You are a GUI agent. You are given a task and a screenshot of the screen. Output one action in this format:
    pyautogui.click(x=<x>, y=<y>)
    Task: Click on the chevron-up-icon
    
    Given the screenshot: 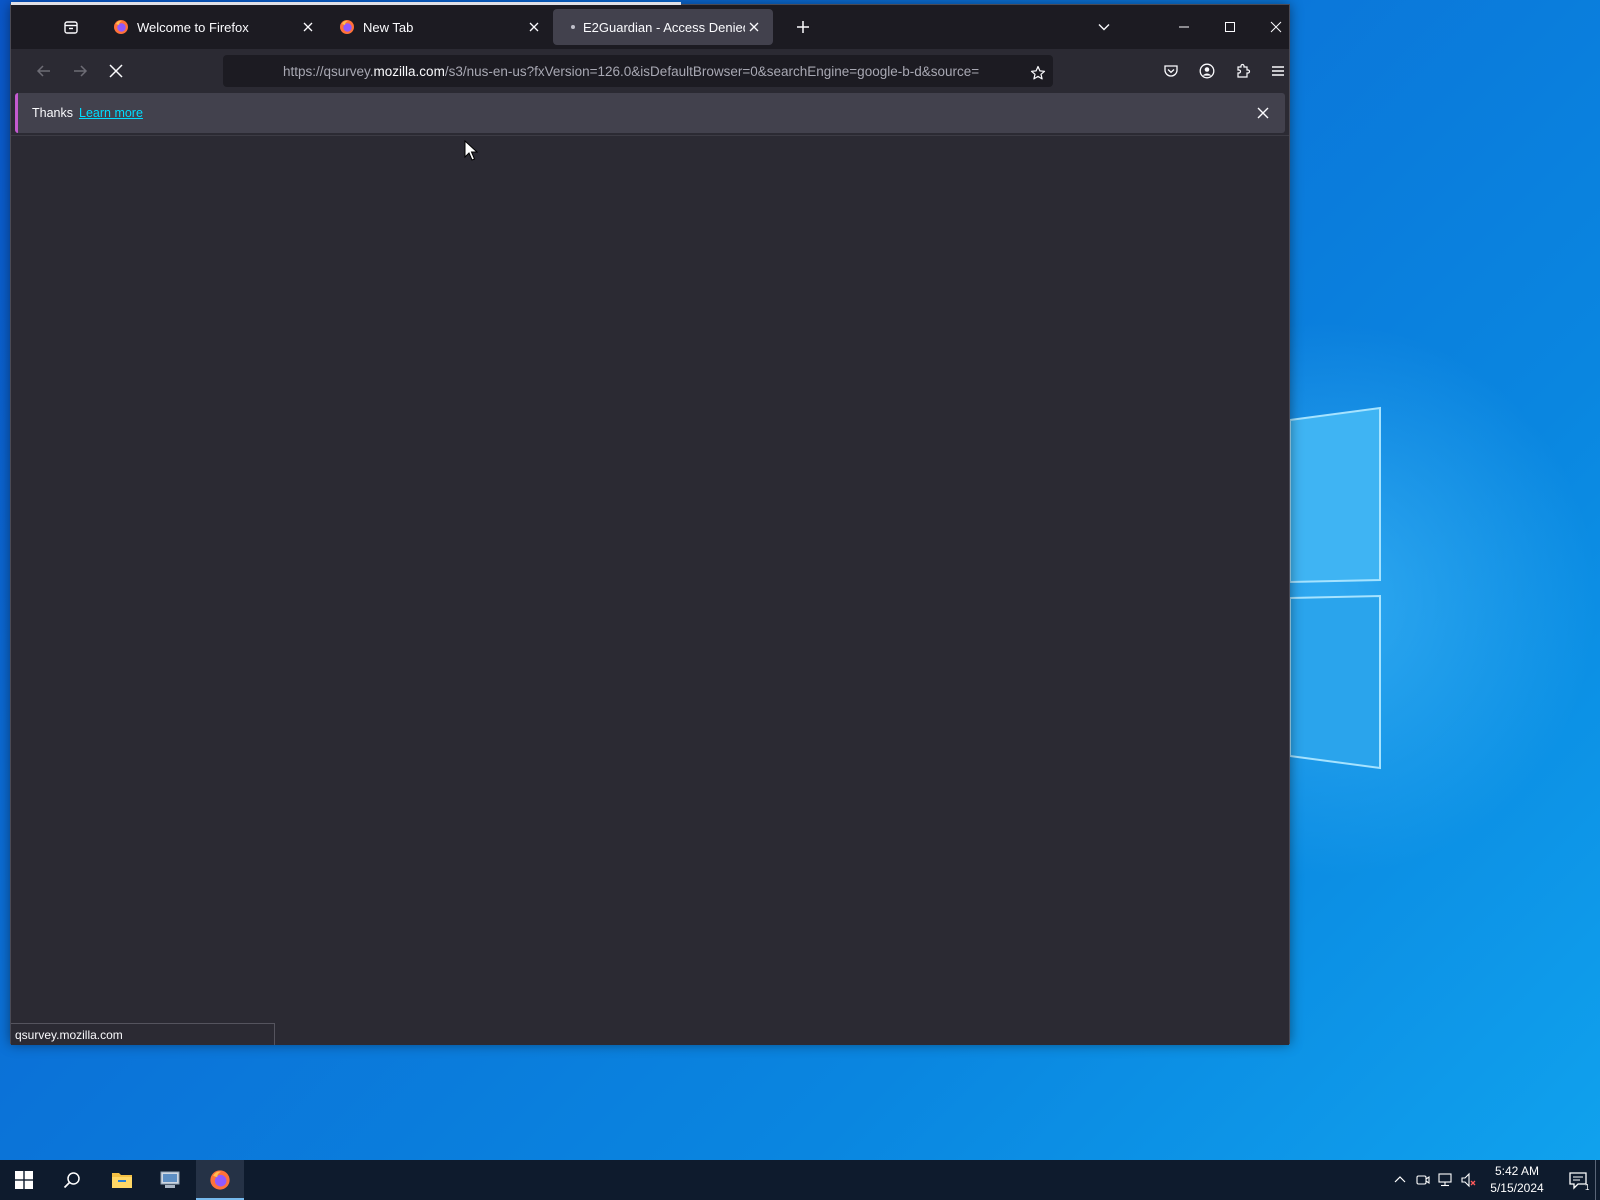 What is the action you would take?
    pyautogui.click(x=1400, y=1179)
    